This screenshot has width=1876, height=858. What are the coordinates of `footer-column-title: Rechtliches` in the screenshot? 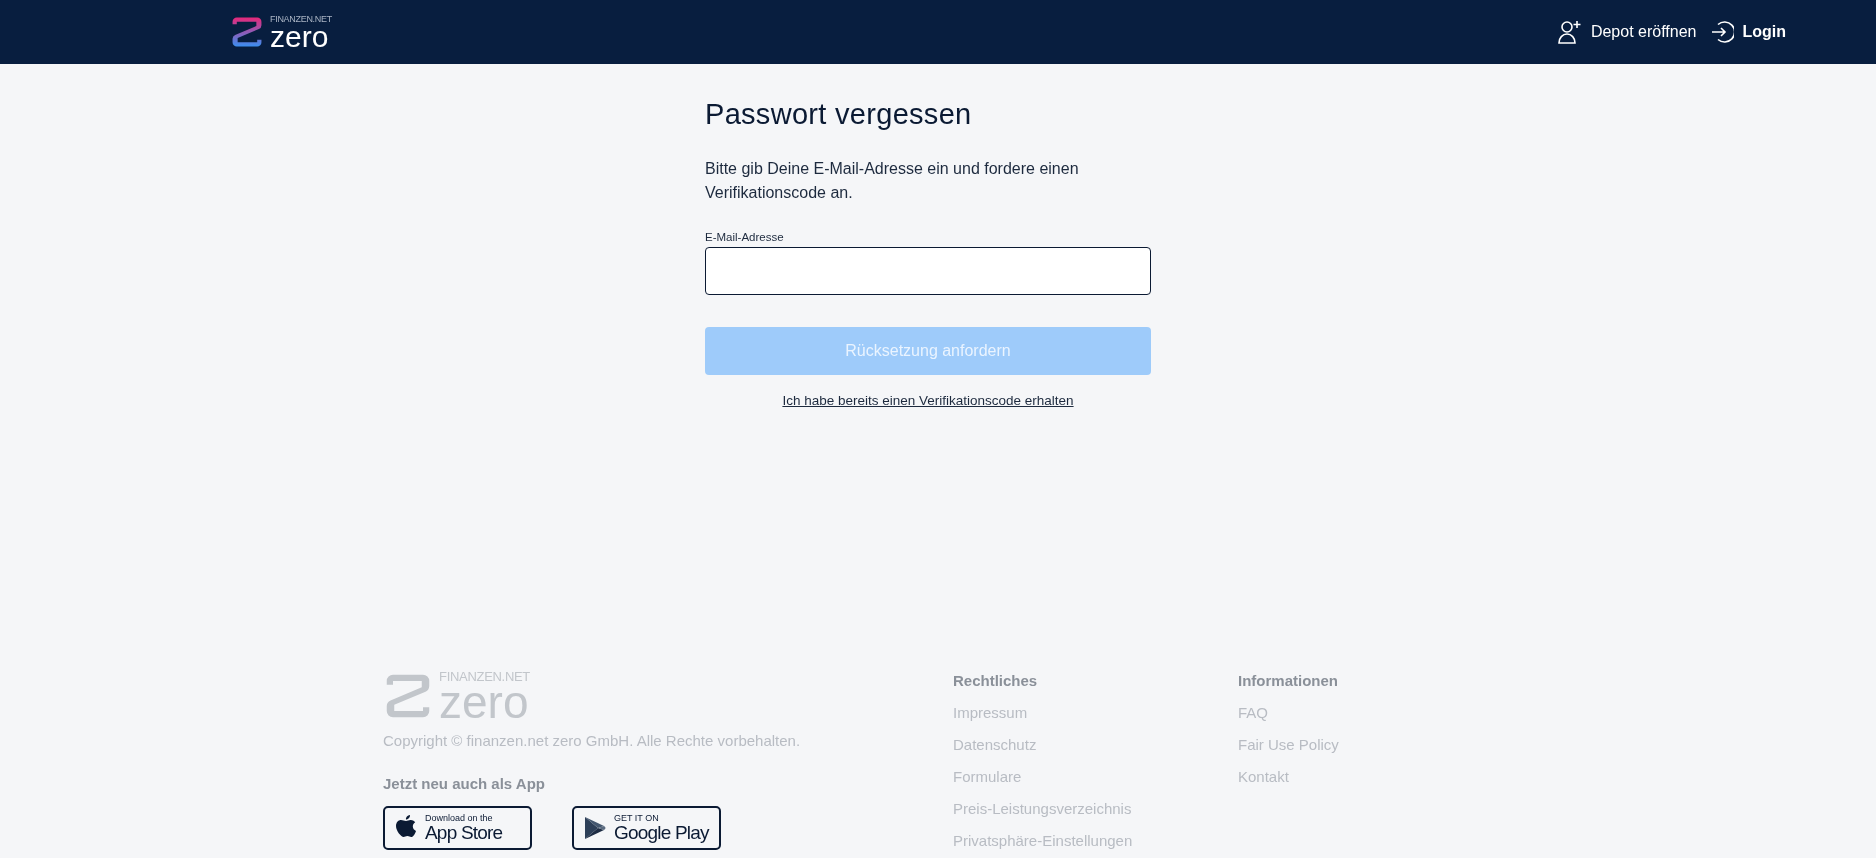 It's located at (996, 680).